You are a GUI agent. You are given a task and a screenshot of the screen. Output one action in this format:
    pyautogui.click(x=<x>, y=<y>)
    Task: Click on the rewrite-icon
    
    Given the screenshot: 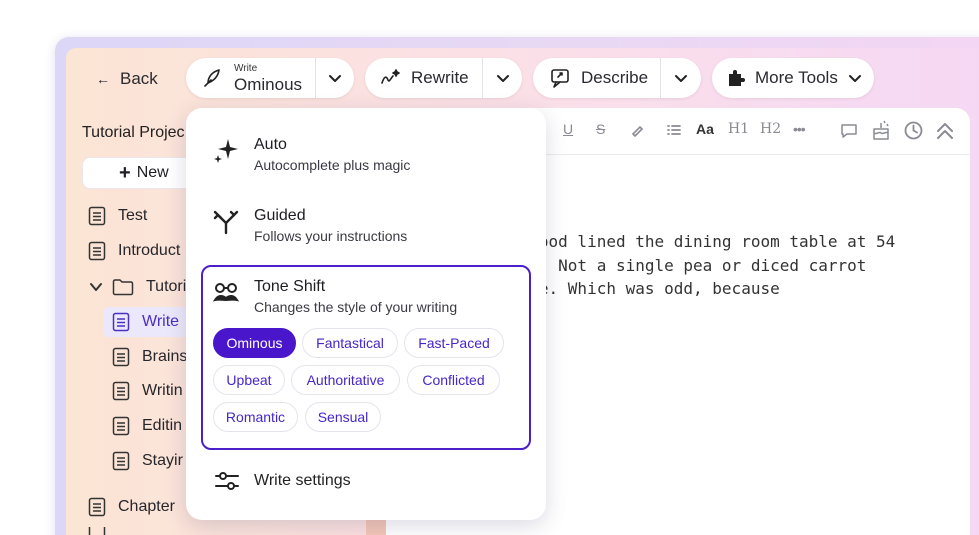 What is the action you would take?
    pyautogui.click(x=390, y=76)
    